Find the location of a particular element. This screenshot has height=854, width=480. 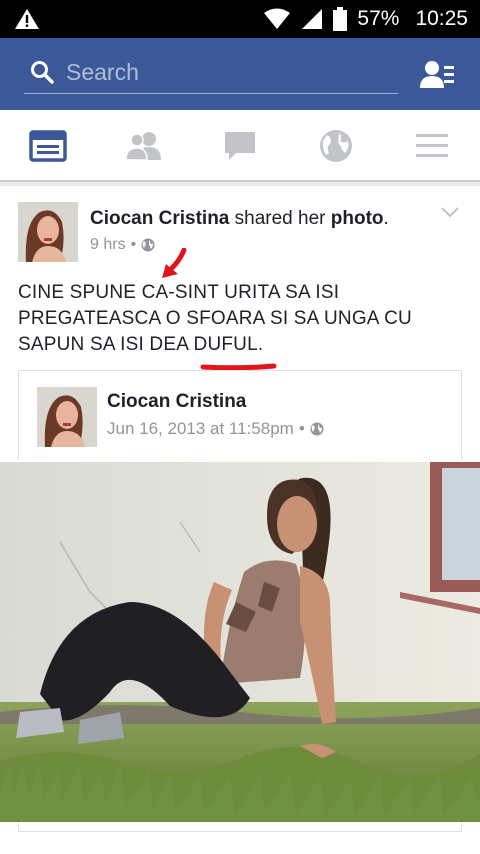

search-icon is located at coordinates (42, 72).